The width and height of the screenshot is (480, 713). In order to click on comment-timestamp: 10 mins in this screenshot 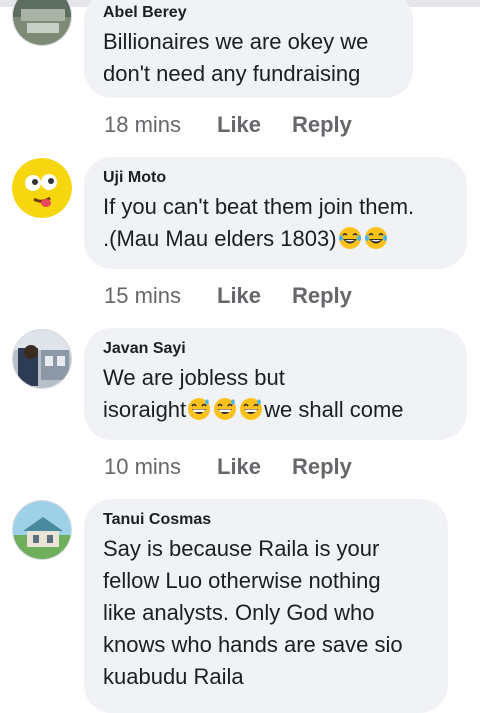, I will do `click(160, 467)`.